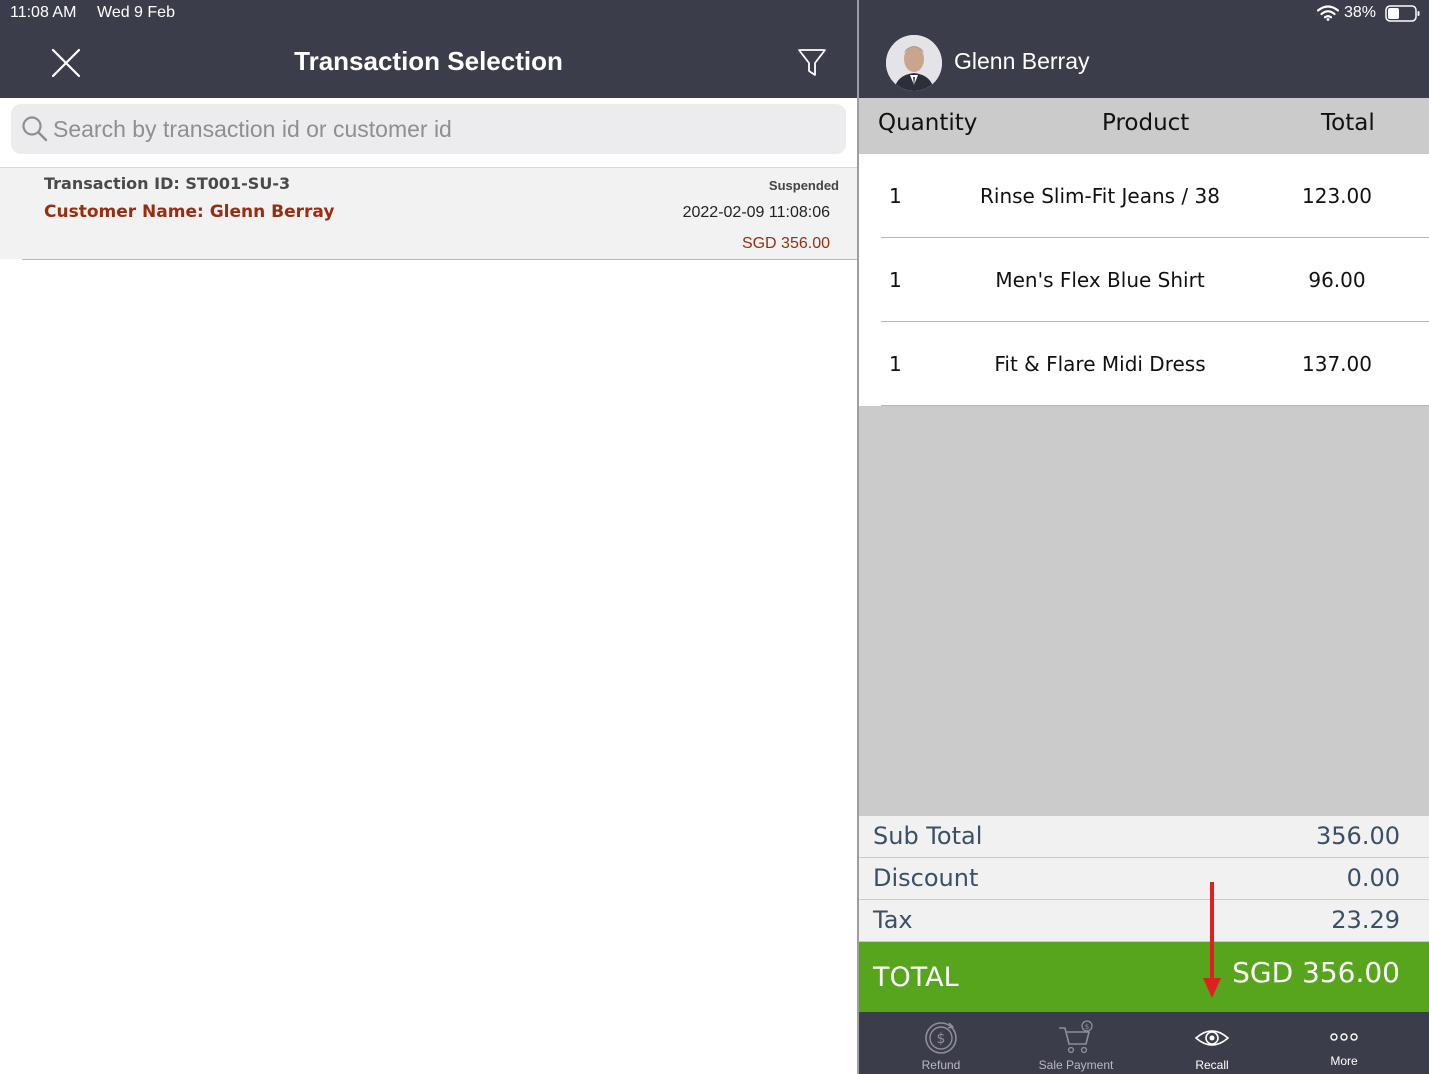 The width and height of the screenshot is (1429, 1074). What do you see at coordinates (1358, 836) in the screenshot?
I see `subtotal-value: 356.00` at bounding box center [1358, 836].